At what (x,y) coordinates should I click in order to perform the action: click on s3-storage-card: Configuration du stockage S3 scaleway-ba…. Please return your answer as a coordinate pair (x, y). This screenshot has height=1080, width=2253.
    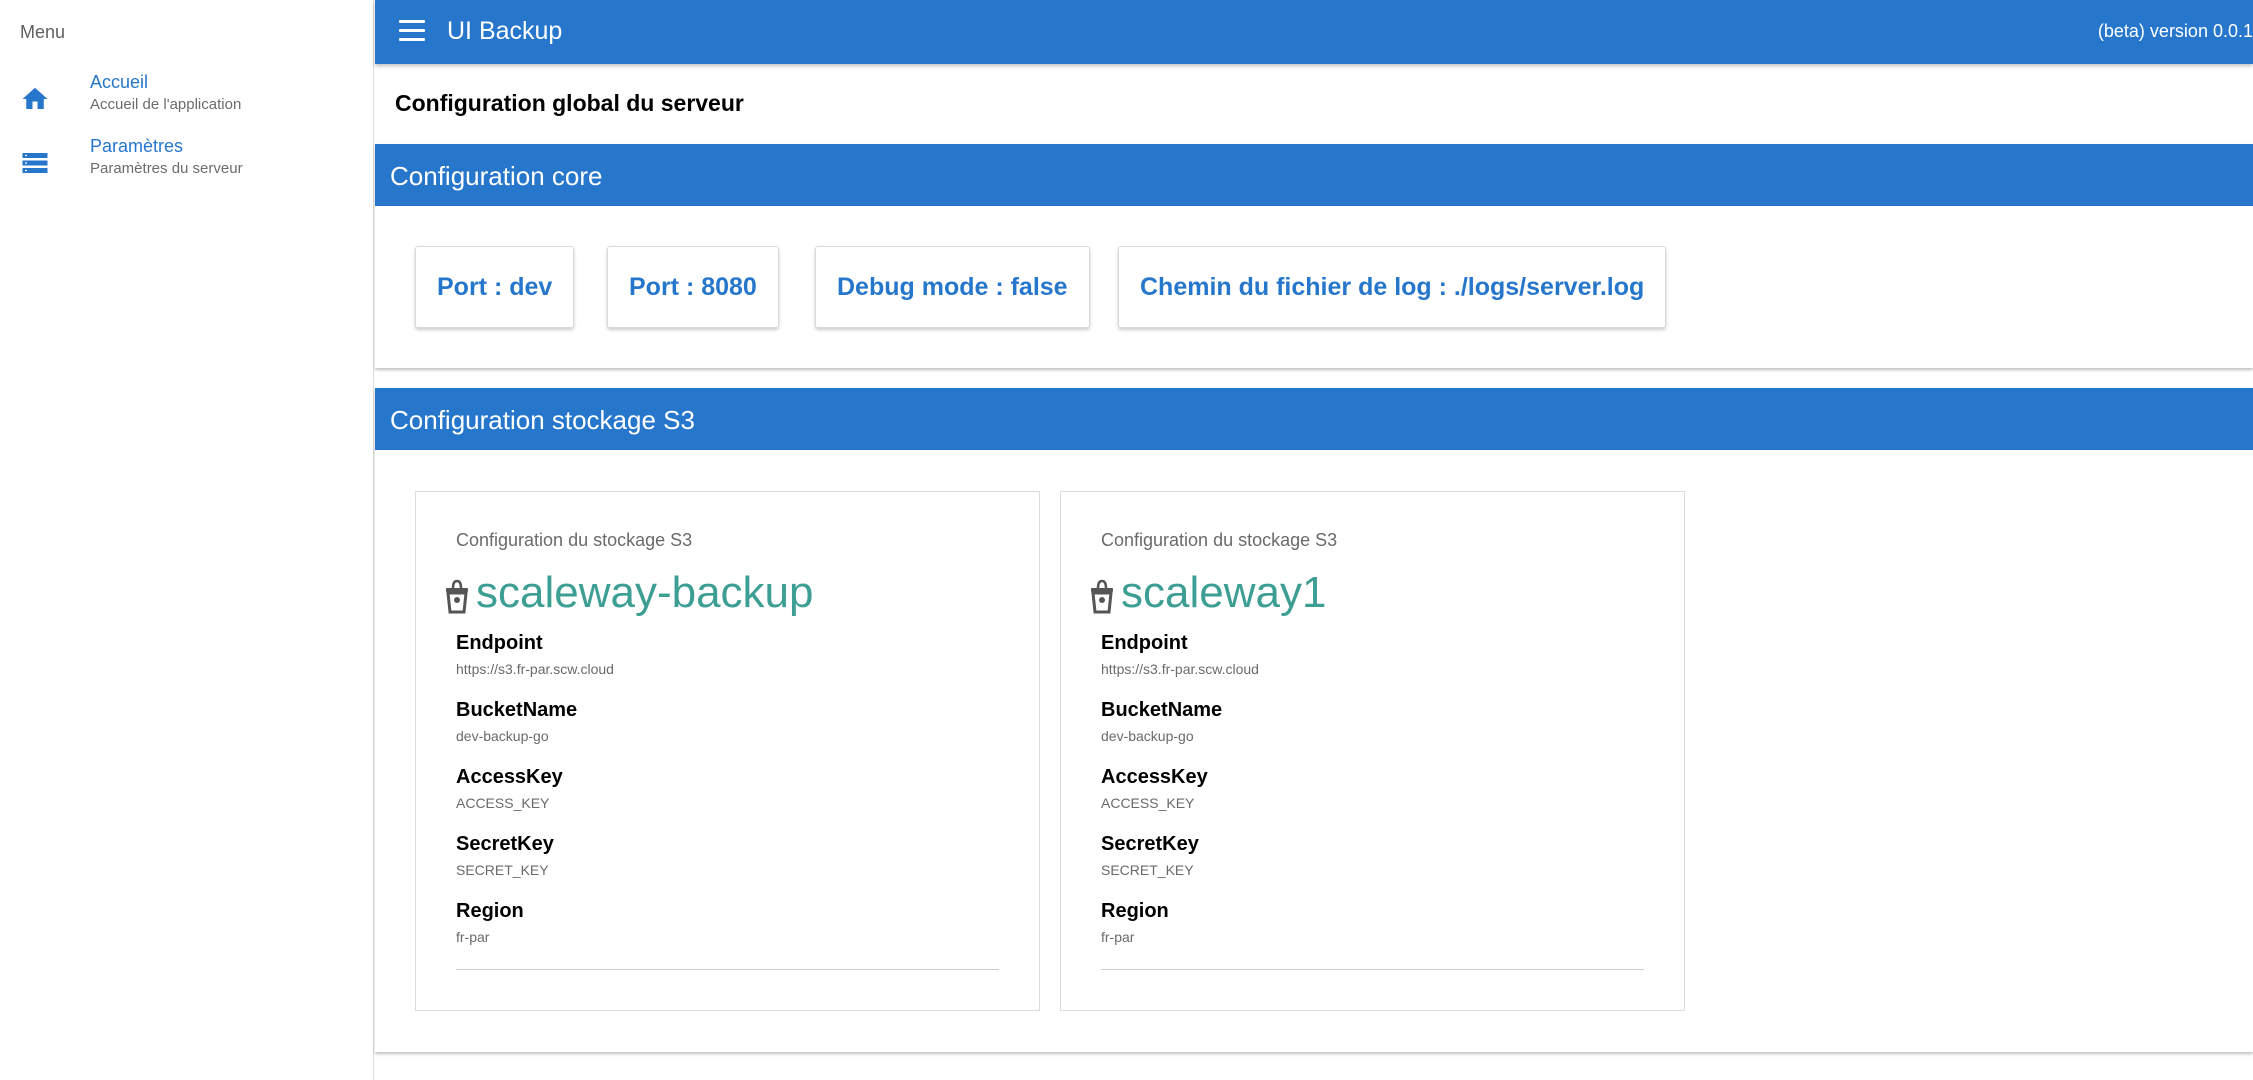
    Looking at the image, I should click on (727, 751).